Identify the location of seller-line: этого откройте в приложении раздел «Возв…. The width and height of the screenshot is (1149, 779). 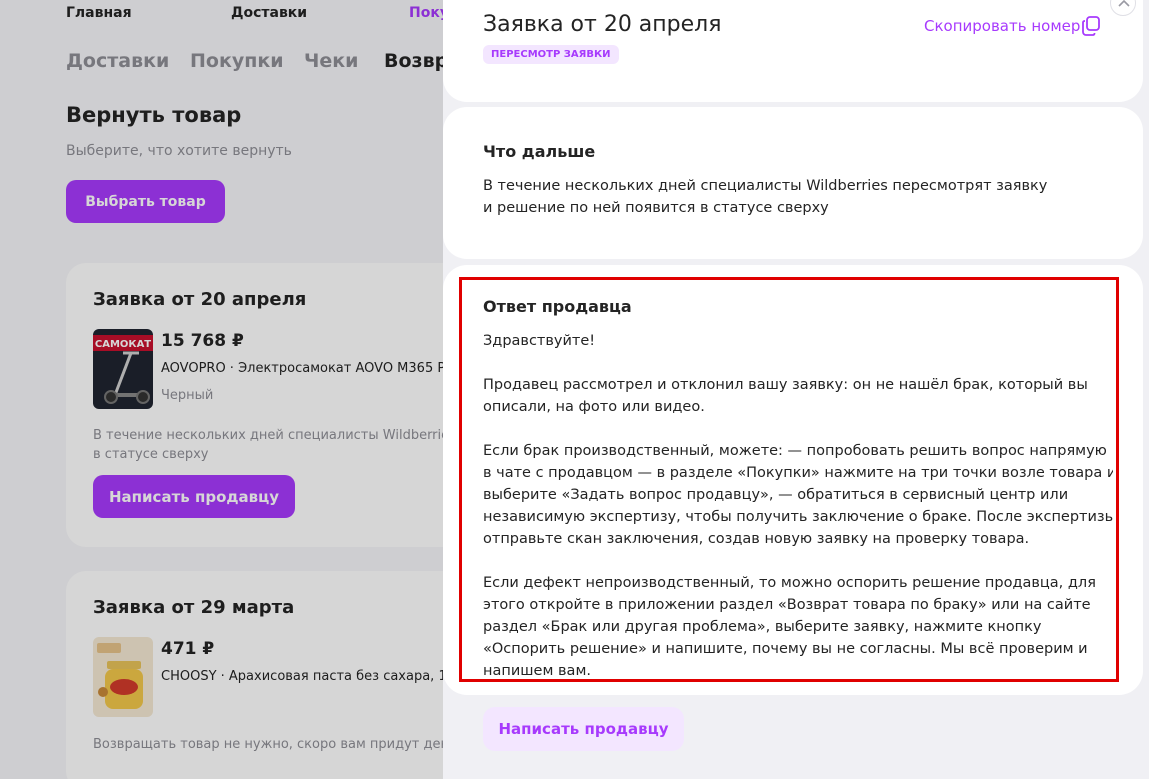
(787, 605).